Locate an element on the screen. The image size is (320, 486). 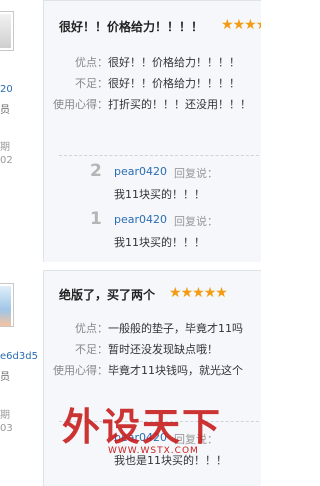
watermark-text: 外设天下 is located at coordinates (142, 427).